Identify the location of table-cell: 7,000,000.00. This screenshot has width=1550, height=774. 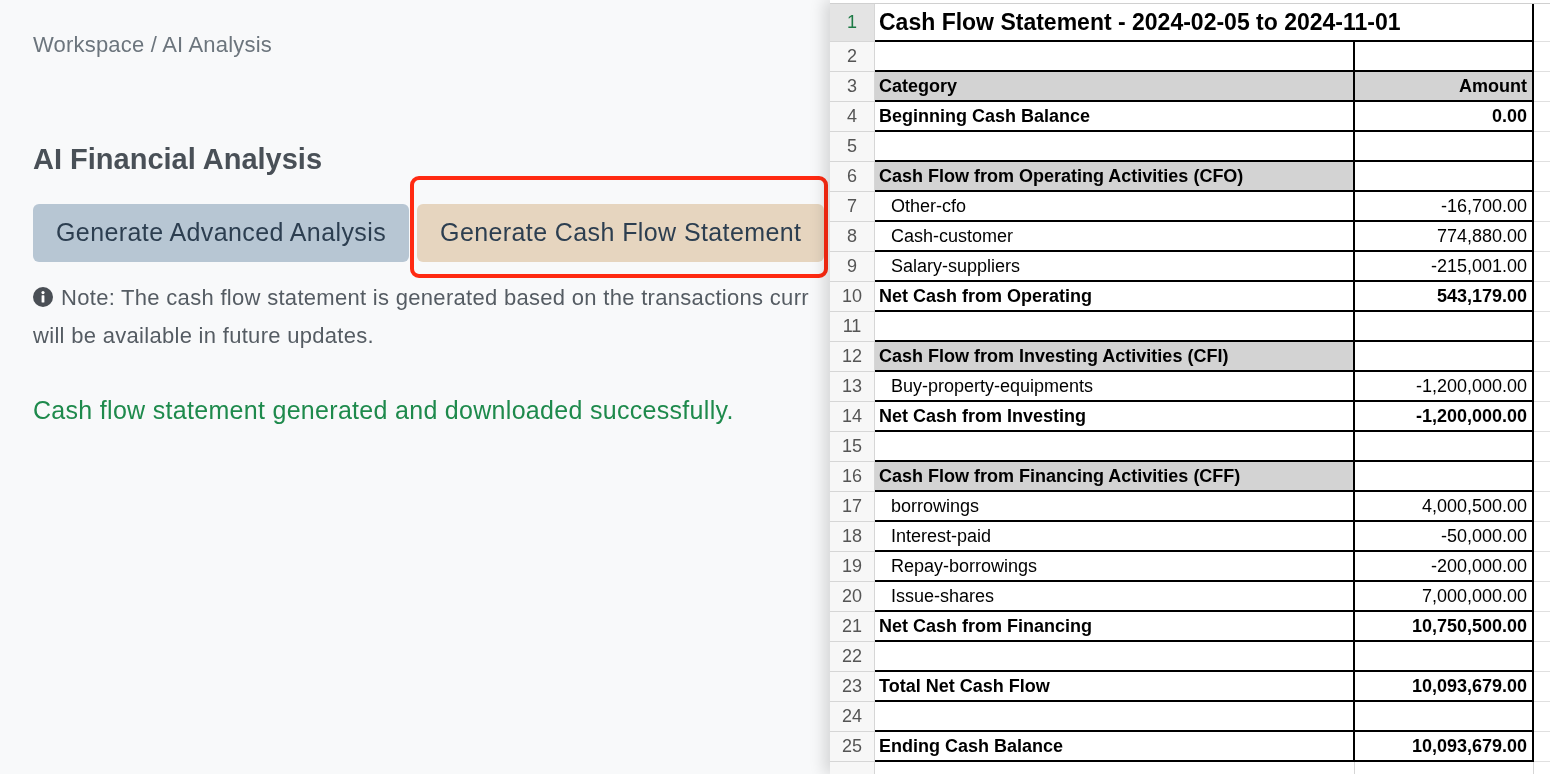
(1444, 597).